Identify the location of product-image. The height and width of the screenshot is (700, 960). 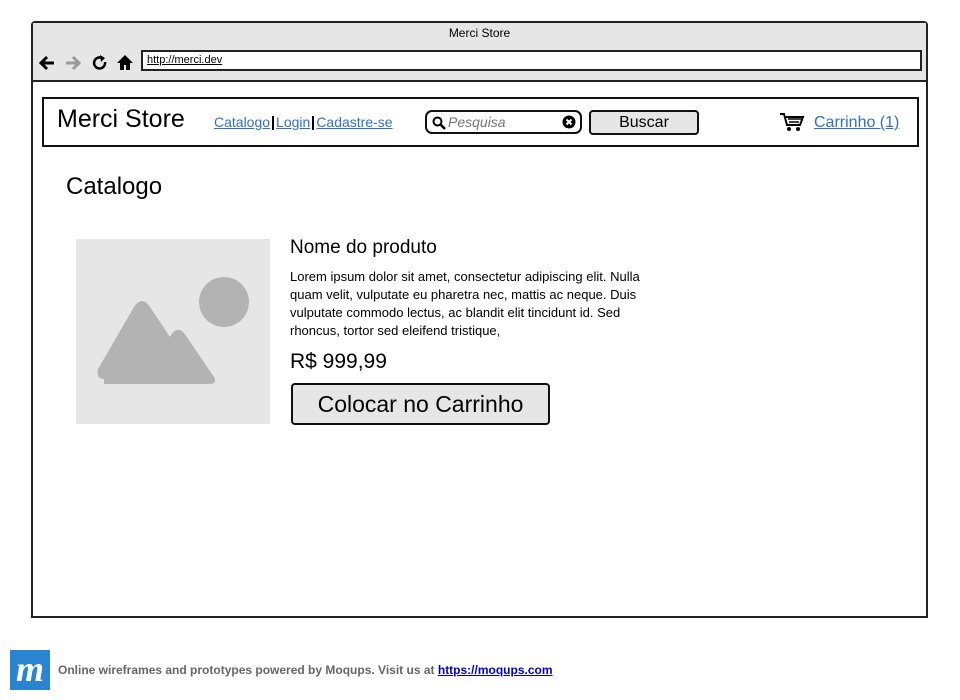
(173, 331).